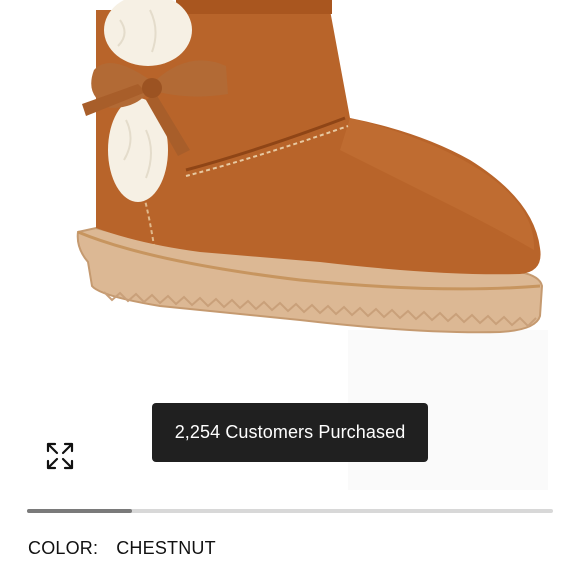 Image resolution: width=580 pixels, height=580 pixels. I want to click on purchase-count-toast: 2,254 Customers Purchased, so click(290, 432).